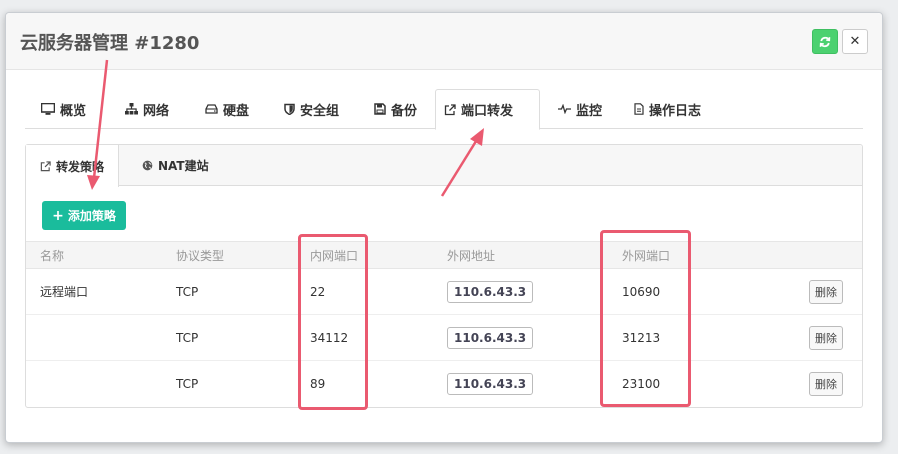  Describe the element at coordinates (58, 215) in the screenshot. I see `plus-icon: +` at that location.